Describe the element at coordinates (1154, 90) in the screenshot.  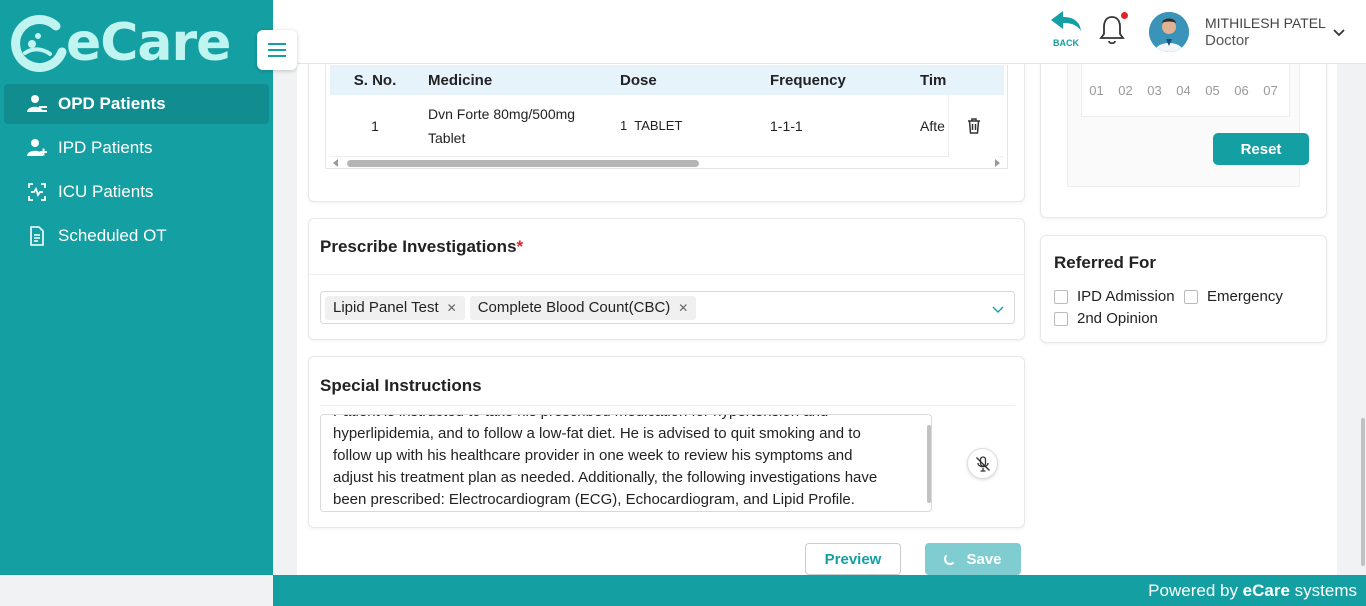
I see `calendar-day: 03` at that location.